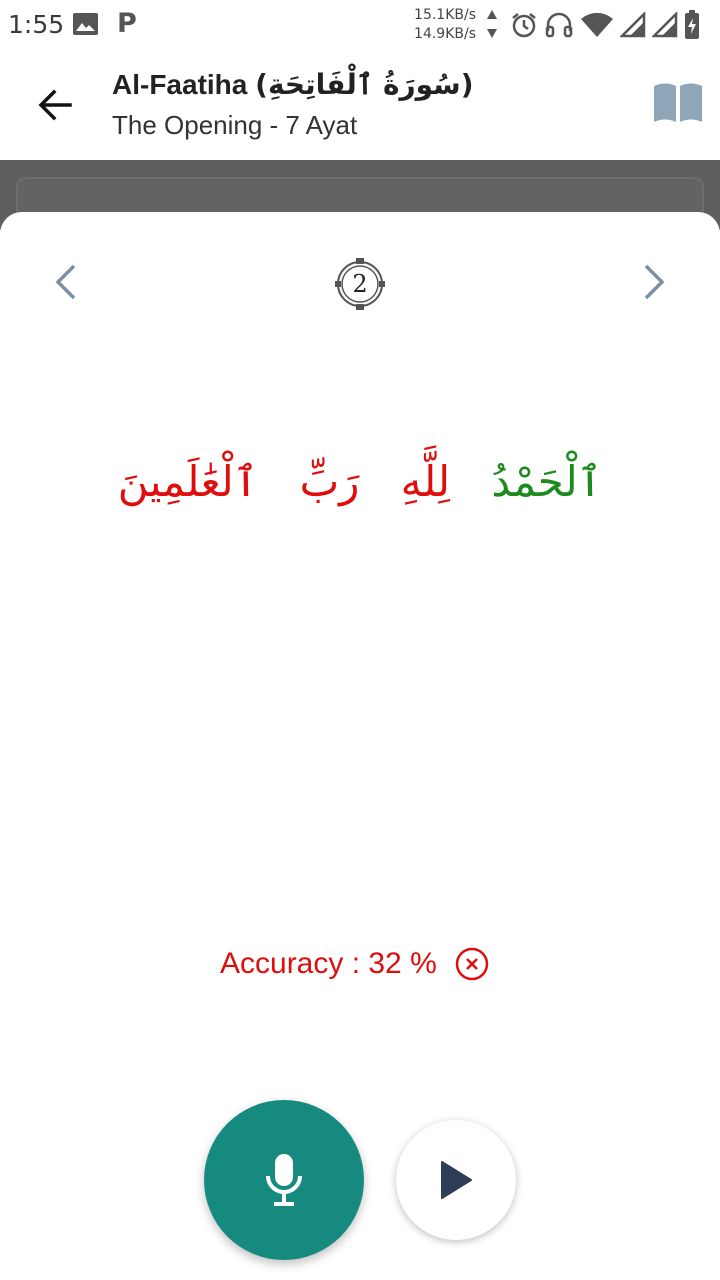 The height and width of the screenshot is (1280, 720). I want to click on image-icon, so click(85, 24).